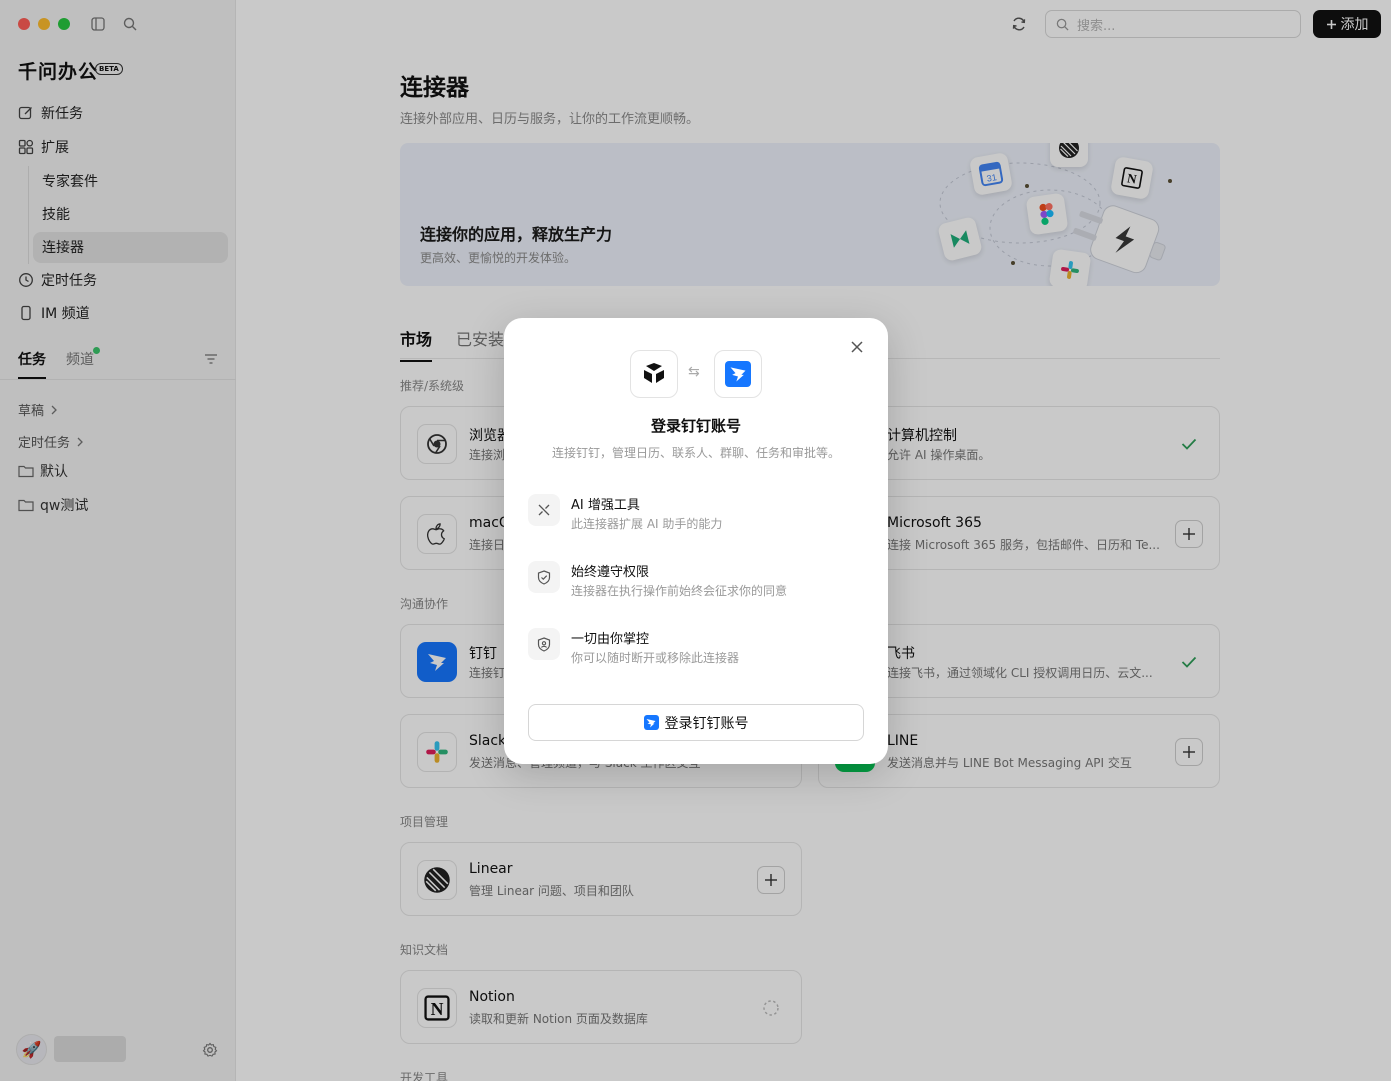 The image size is (1391, 1081). Describe the element at coordinates (857, 347) in the screenshot. I see `close-icon` at that location.